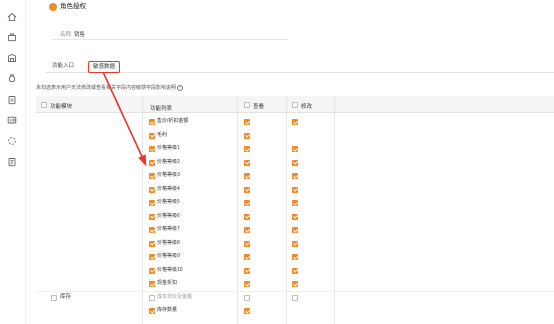 The image size is (554, 324). Describe the element at coordinates (167, 310) in the screenshot. I see `field-label: 库存数量` at that location.